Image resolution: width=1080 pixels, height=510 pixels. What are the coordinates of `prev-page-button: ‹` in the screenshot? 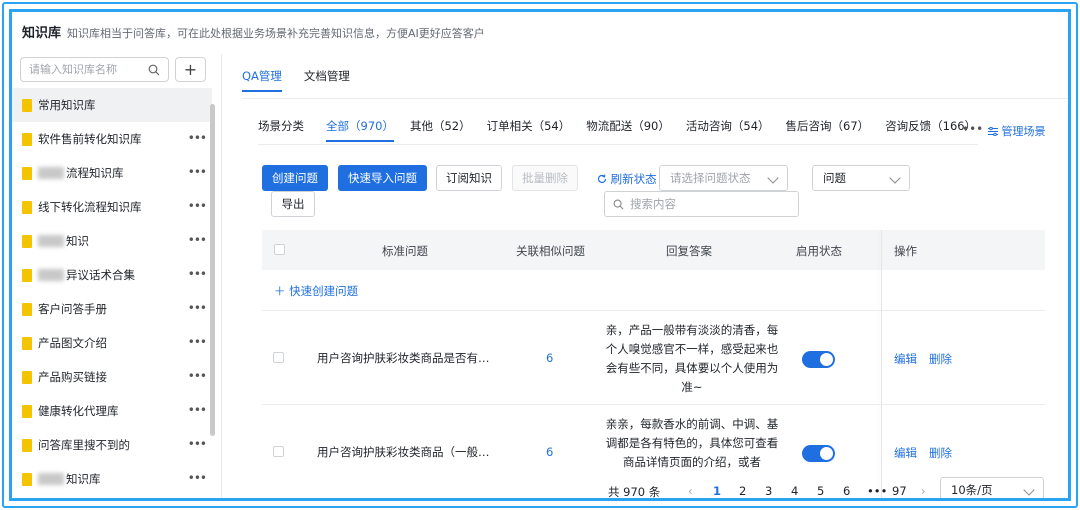 It's located at (690, 491).